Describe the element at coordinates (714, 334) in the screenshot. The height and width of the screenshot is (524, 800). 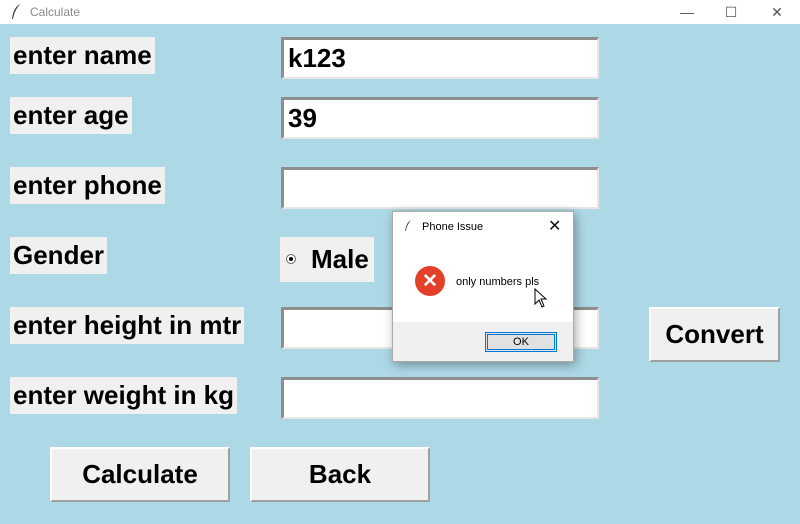
I see `convert-button: Convert` at that location.